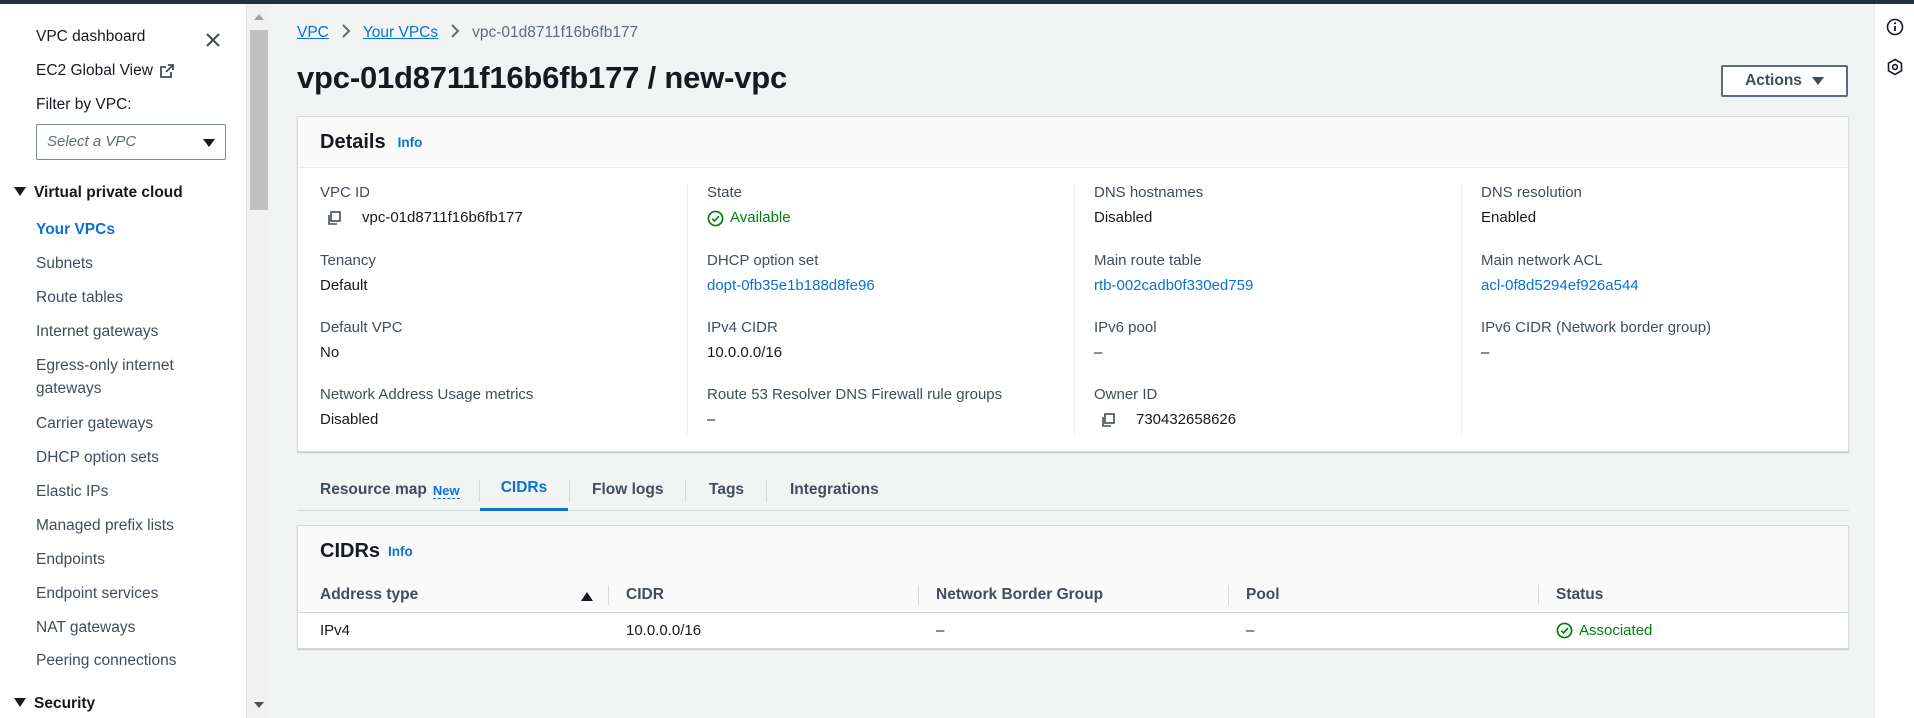 This screenshot has width=1914, height=718. Describe the element at coordinates (760, 217) in the screenshot. I see `state-value: Available` at that location.